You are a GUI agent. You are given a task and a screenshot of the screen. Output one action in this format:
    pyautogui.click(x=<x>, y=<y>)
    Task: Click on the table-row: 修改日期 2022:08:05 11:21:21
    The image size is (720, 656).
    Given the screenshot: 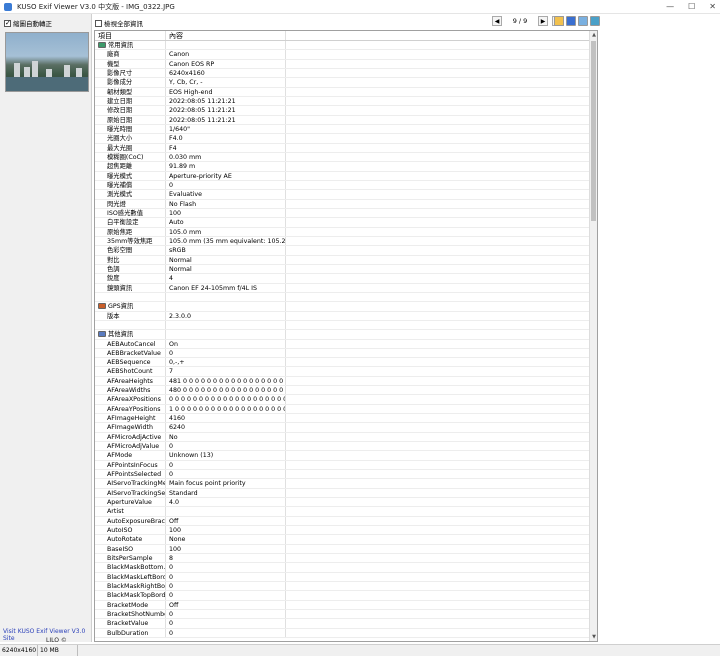 What is the action you would take?
    pyautogui.click(x=342, y=111)
    